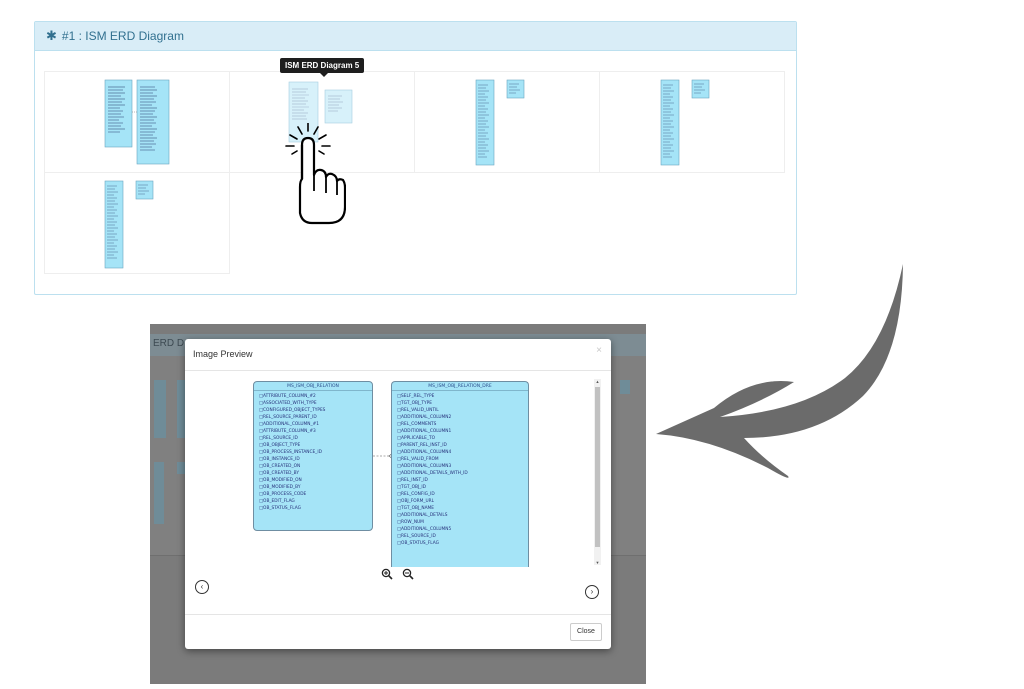 Image resolution: width=1024 pixels, height=689 pixels. Describe the element at coordinates (415, 36) in the screenshot. I see `panel-header: ✱ #1 : ISM ERD Diagram` at that location.